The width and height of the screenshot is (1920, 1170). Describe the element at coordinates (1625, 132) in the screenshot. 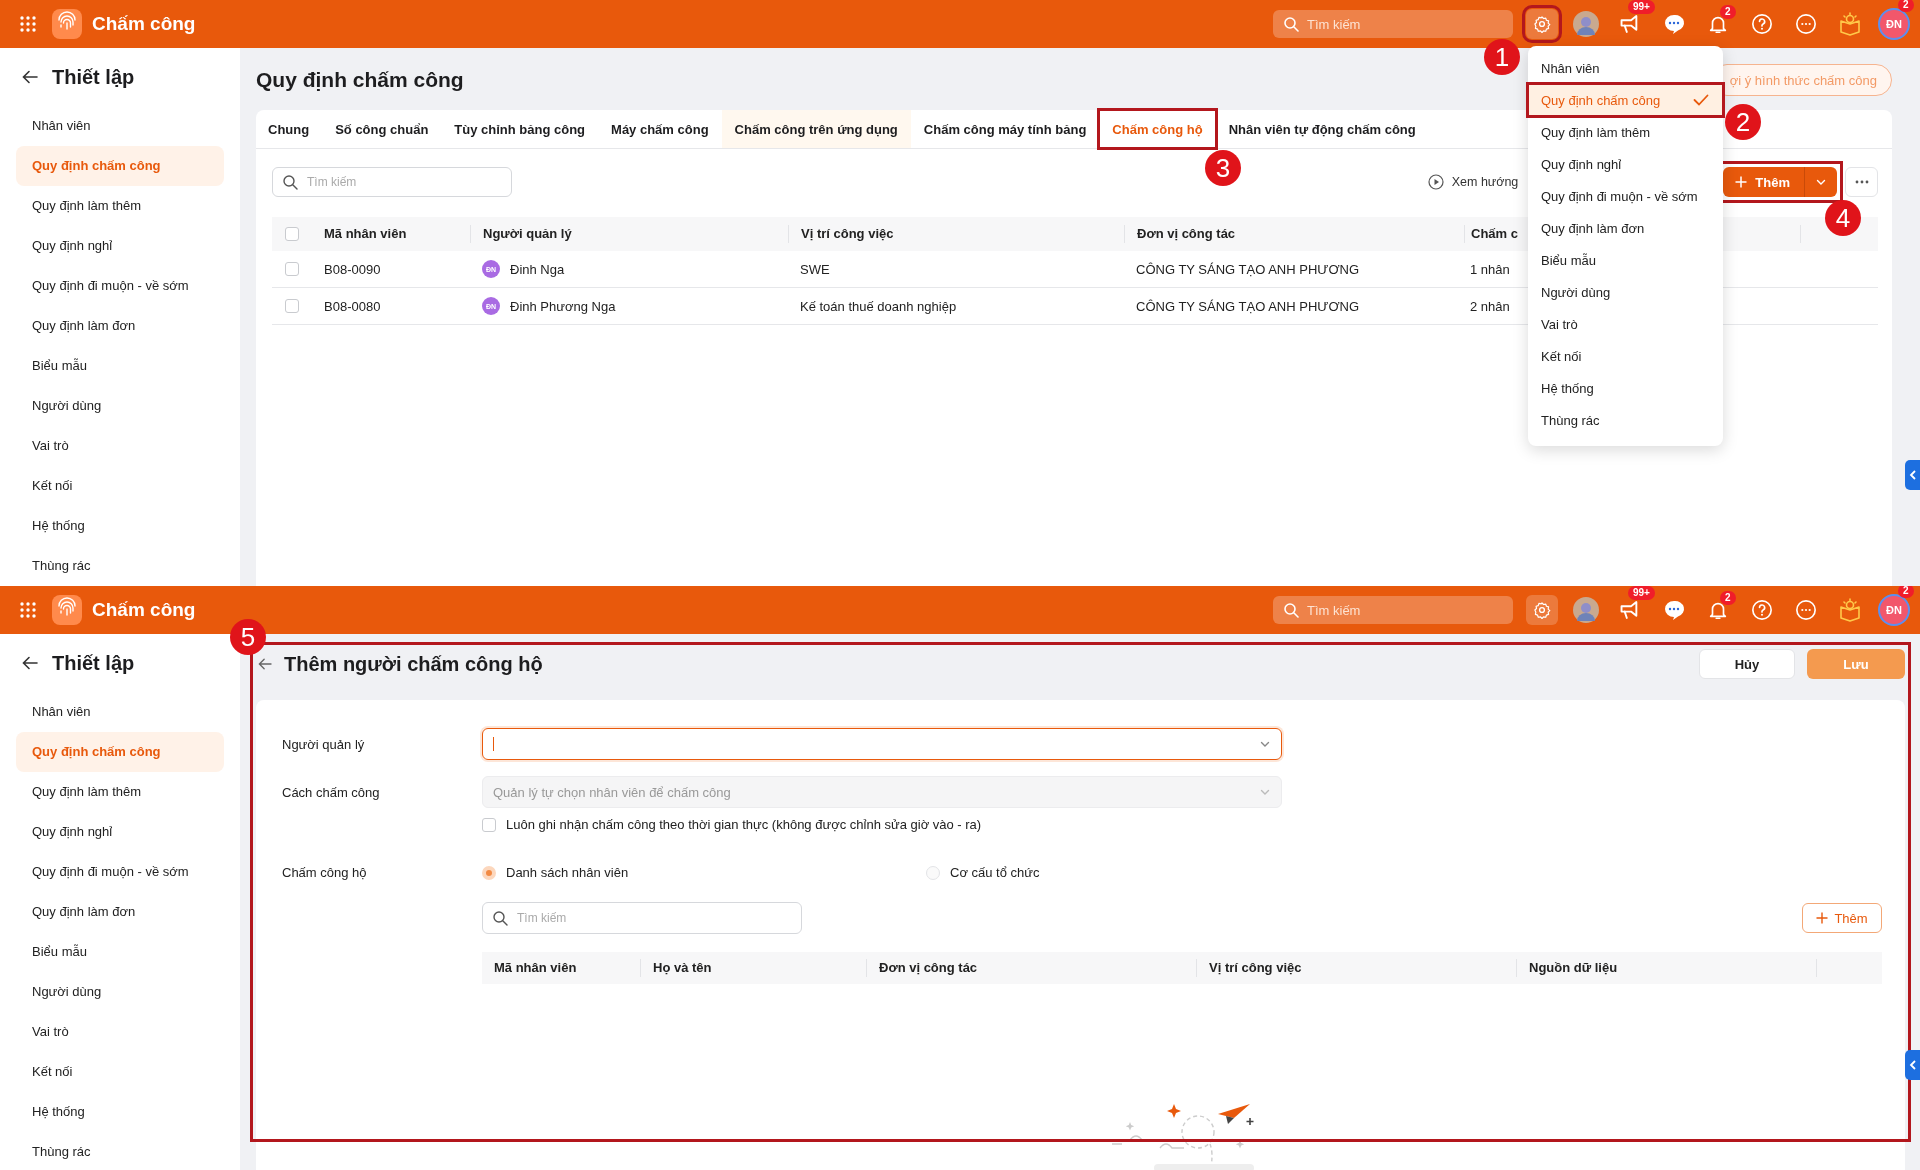

I see `menu-item: Quy định làm thêm` at that location.